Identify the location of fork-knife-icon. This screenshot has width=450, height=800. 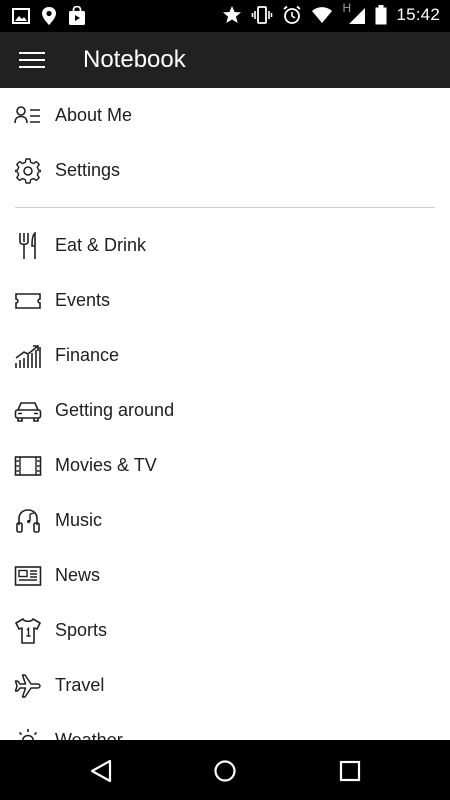
(28, 245).